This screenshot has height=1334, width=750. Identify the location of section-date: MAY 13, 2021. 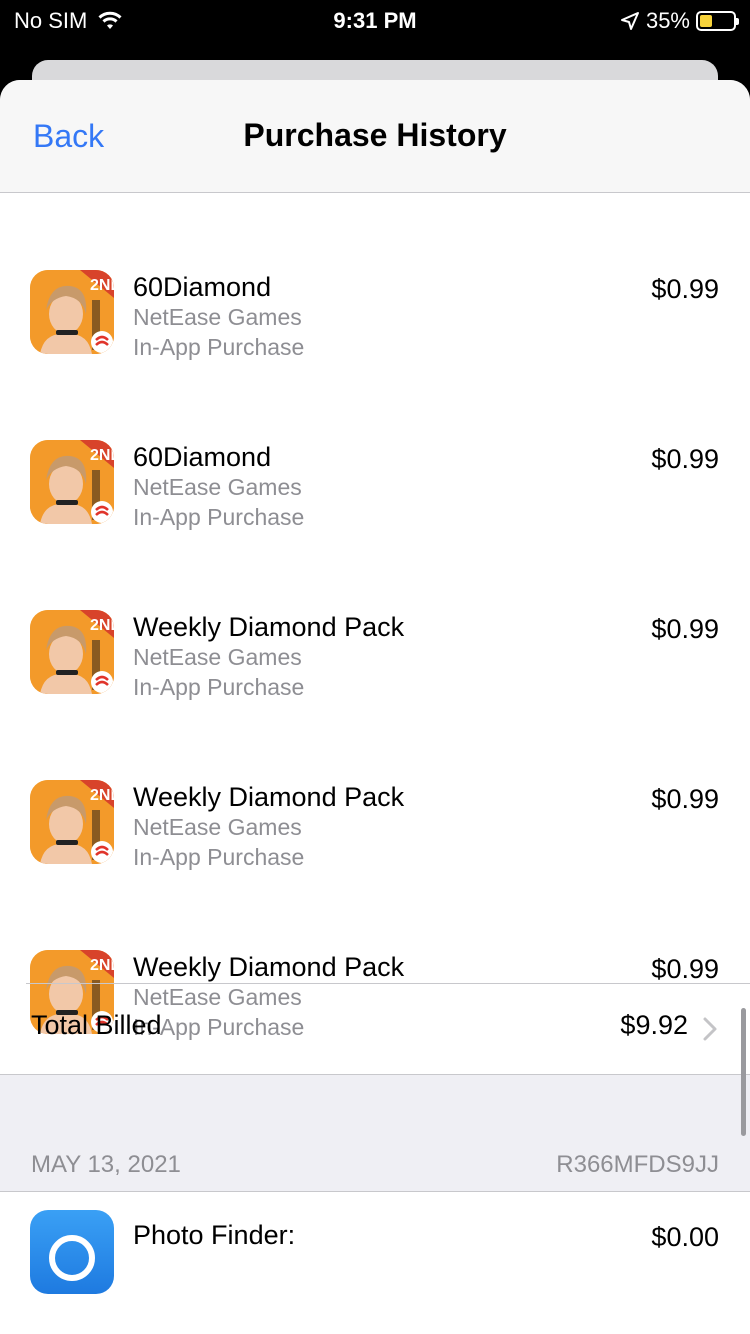
(106, 1164).